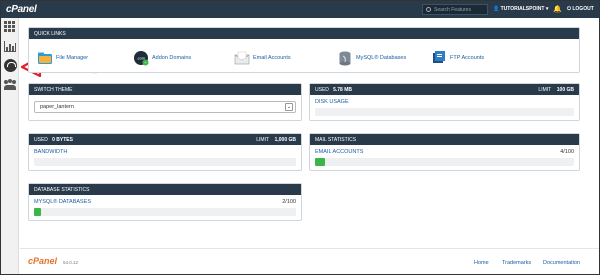 The height and width of the screenshot is (275, 600). I want to click on disk-used-value: 5.78 MB, so click(342, 90).